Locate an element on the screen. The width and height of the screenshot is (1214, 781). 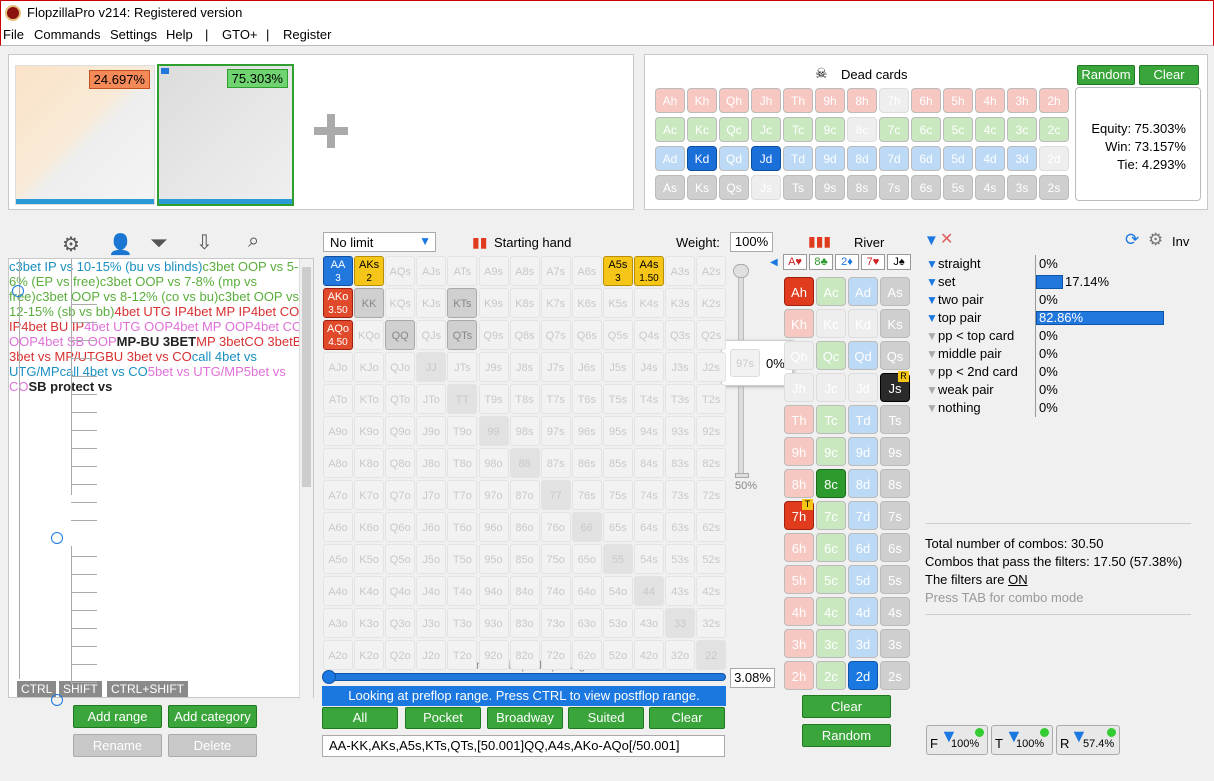
hand-cell-k2s: K2s is located at coordinates (711, 303).